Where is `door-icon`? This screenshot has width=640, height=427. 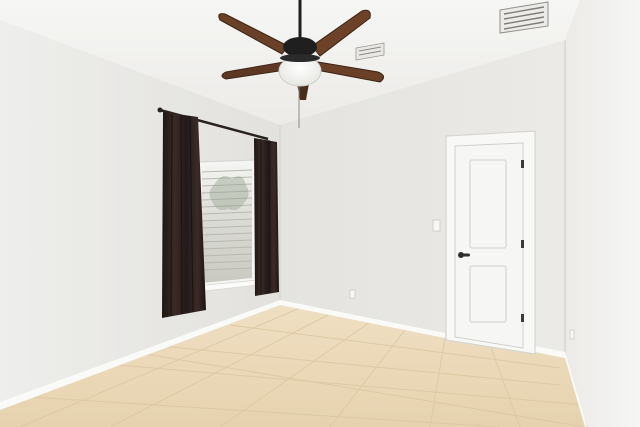 door-icon is located at coordinates (489, 245).